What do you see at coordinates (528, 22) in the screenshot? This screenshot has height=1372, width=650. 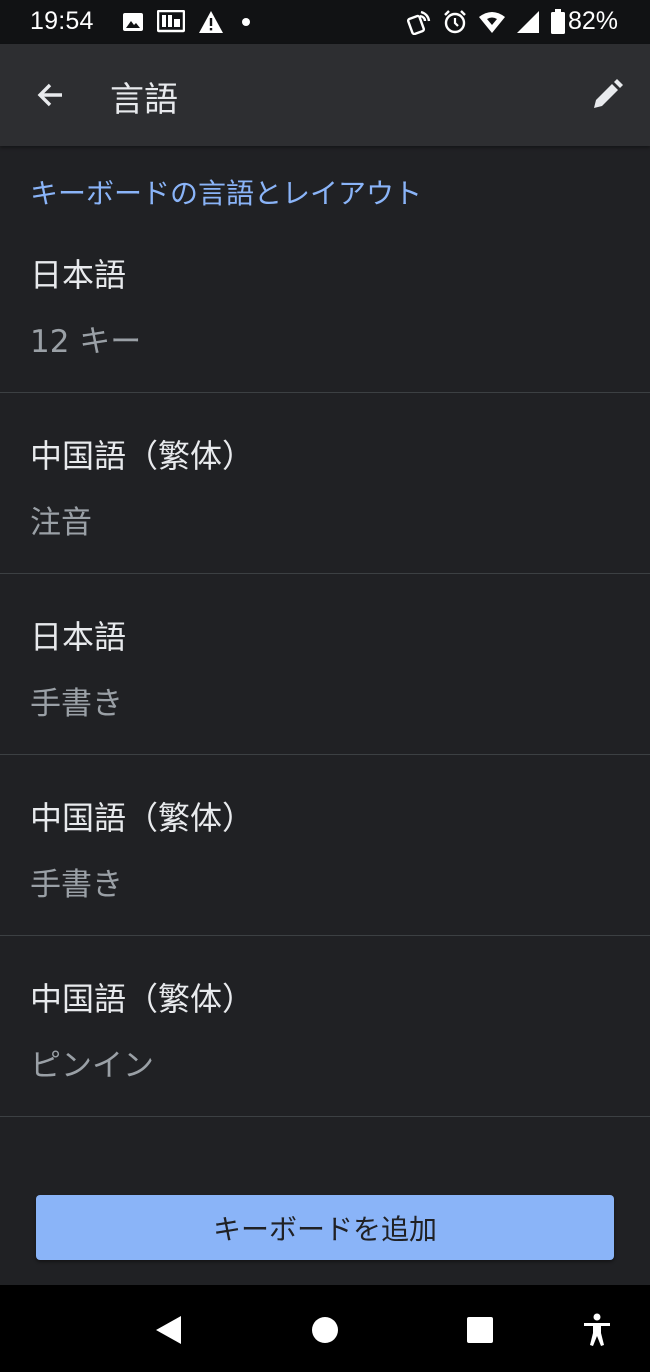 I see `signal-icon` at bounding box center [528, 22].